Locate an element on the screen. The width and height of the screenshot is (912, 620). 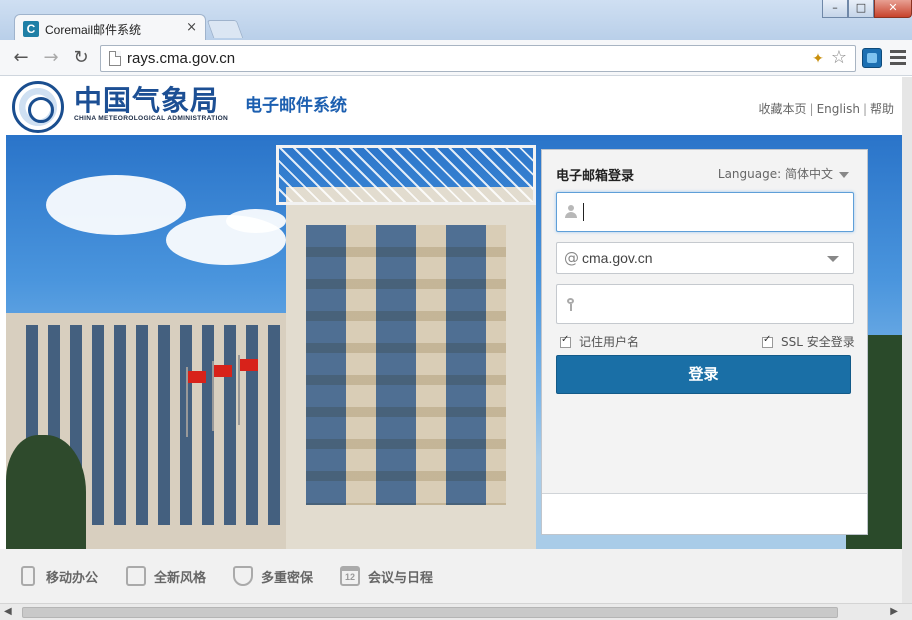
cma-emblem-icon is located at coordinates (38, 107).